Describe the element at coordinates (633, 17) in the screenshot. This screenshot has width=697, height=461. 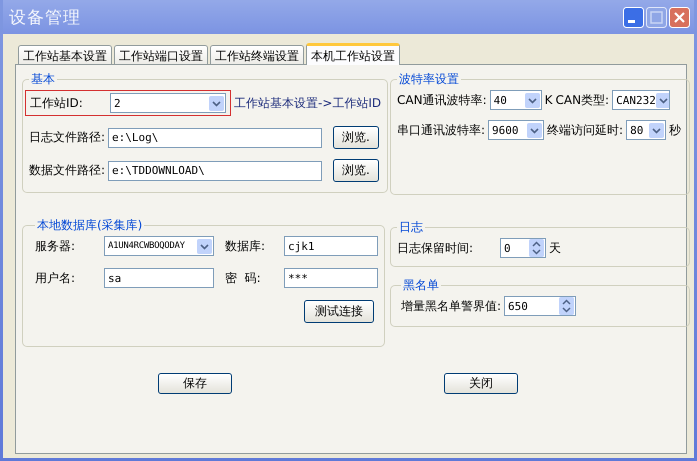
I see `minimize-icon` at that location.